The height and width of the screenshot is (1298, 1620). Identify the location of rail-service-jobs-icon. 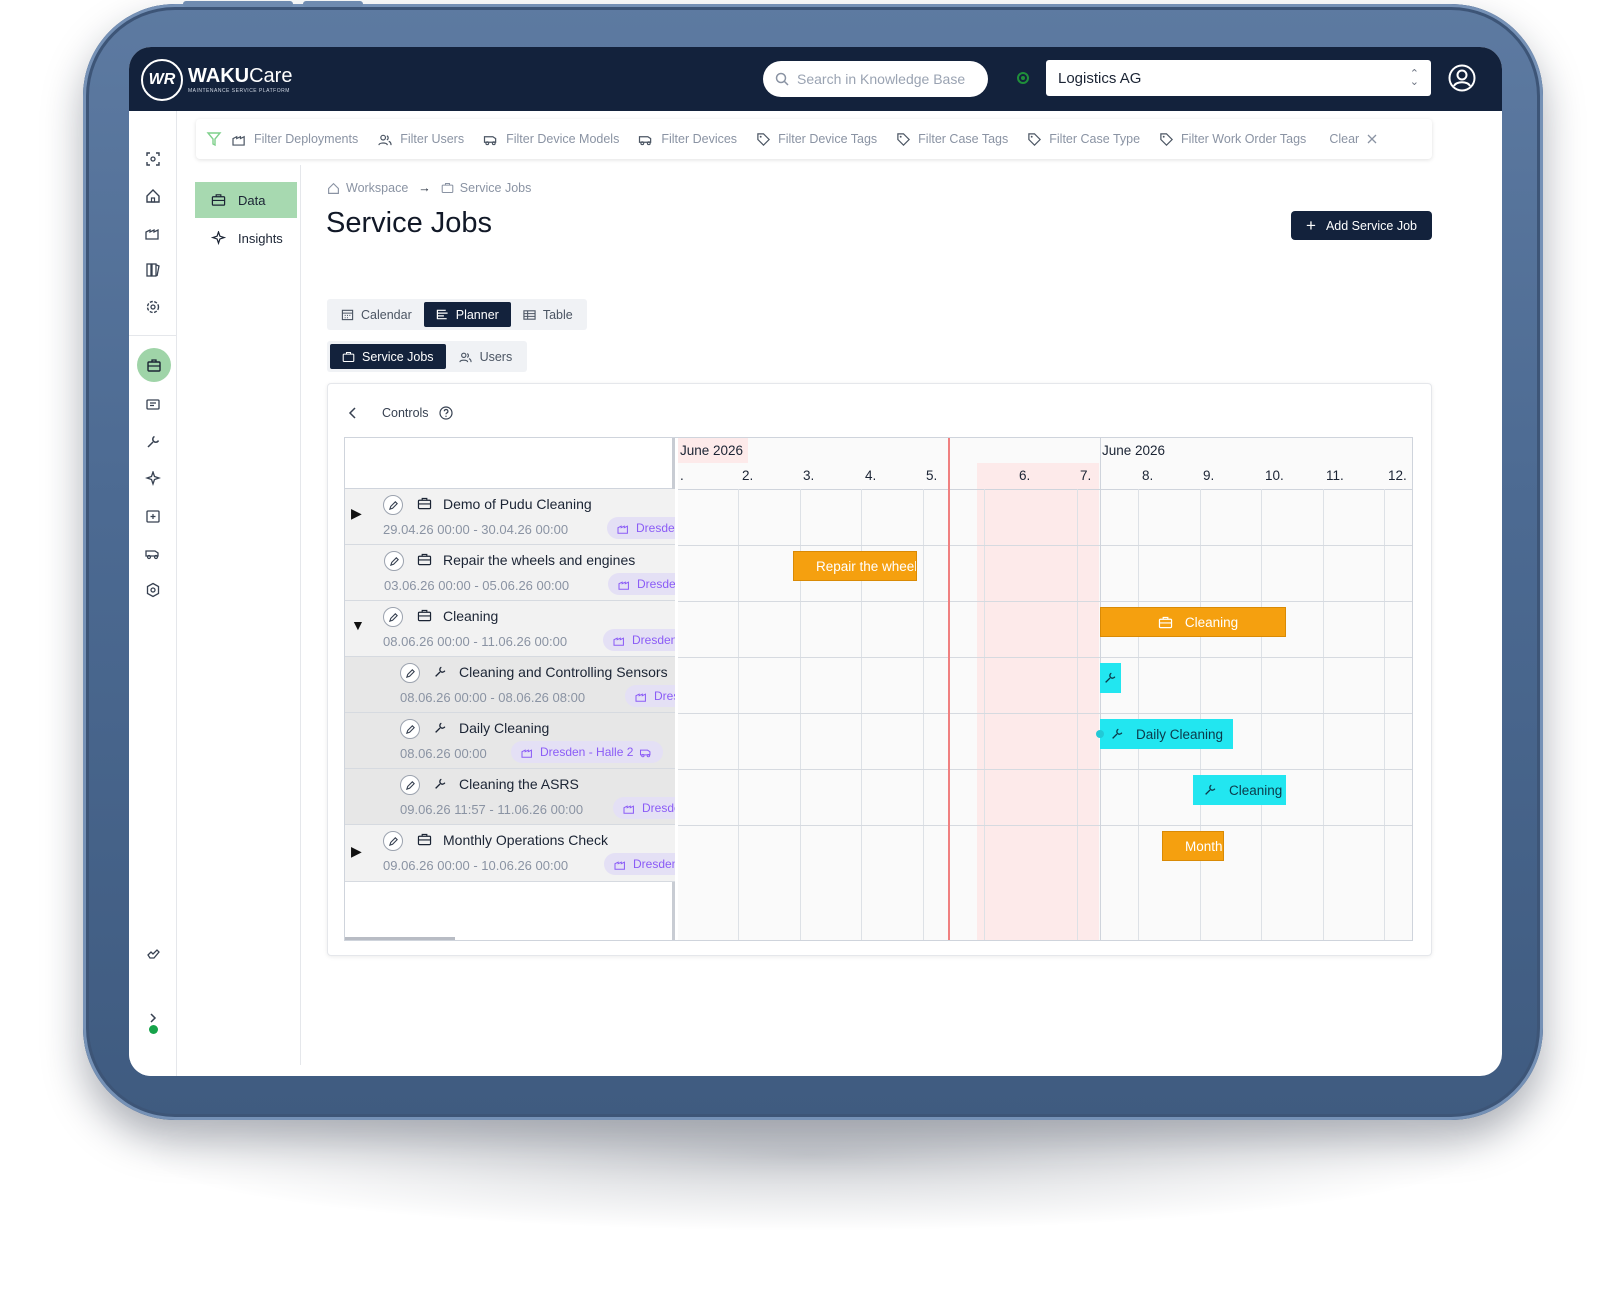
(154, 365).